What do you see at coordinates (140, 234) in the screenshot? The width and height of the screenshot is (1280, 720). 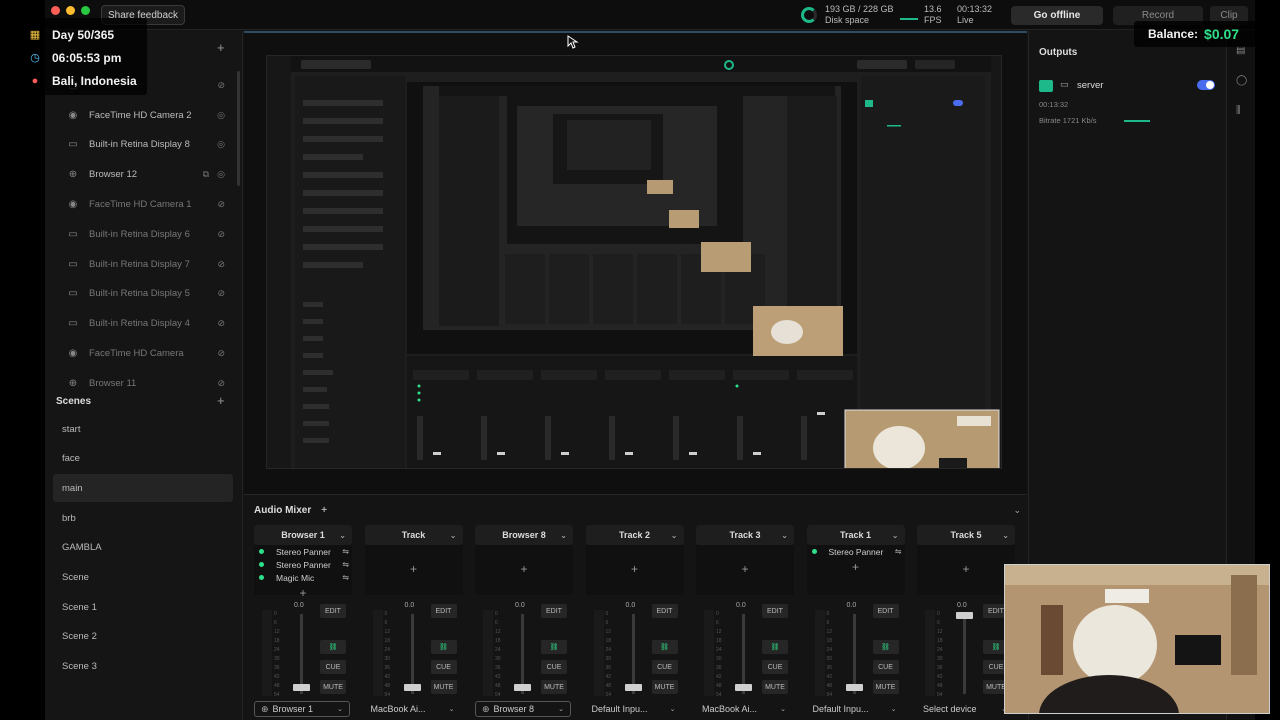 I see `layer-item: ▭ Built-in Retina Display 6 ⊘` at bounding box center [140, 234].